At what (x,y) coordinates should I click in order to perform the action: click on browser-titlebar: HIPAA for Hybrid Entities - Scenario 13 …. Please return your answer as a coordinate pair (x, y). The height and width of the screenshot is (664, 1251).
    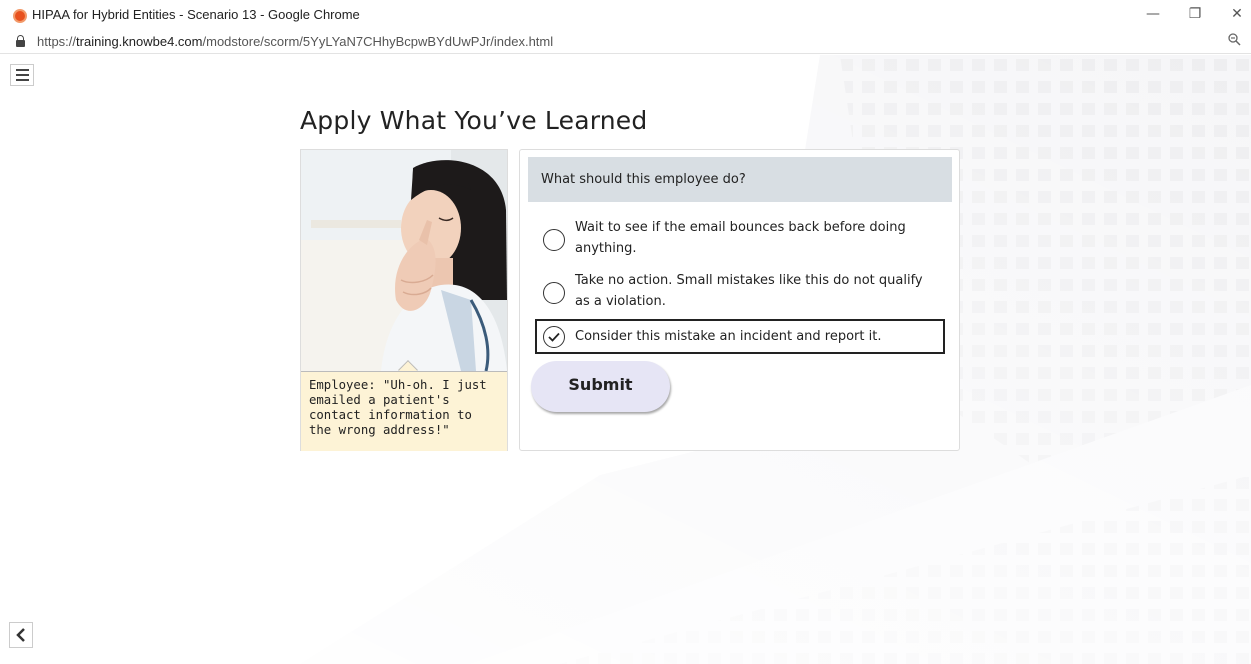
    Looking at the image, I should click on (625, 15).